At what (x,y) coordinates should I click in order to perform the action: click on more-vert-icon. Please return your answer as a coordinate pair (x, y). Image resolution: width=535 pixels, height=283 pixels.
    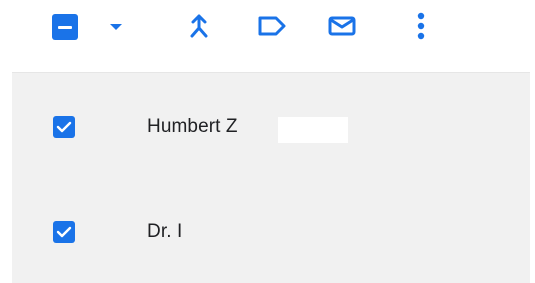
    Looking at the image, I should click on (421, 26).